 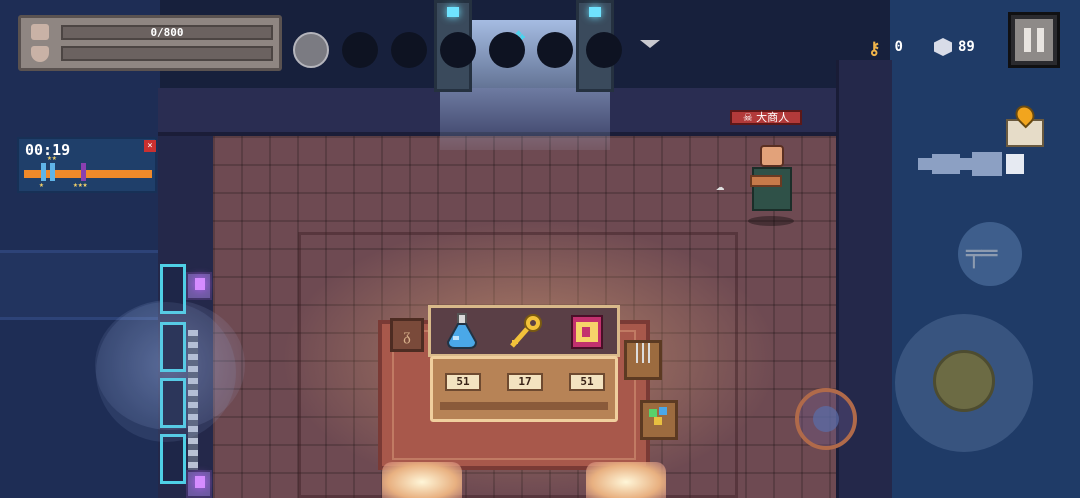 What do you see at coordinates (772, 156) in the screenshot?
I see `merchant-head` at bounding box center [772, 156].